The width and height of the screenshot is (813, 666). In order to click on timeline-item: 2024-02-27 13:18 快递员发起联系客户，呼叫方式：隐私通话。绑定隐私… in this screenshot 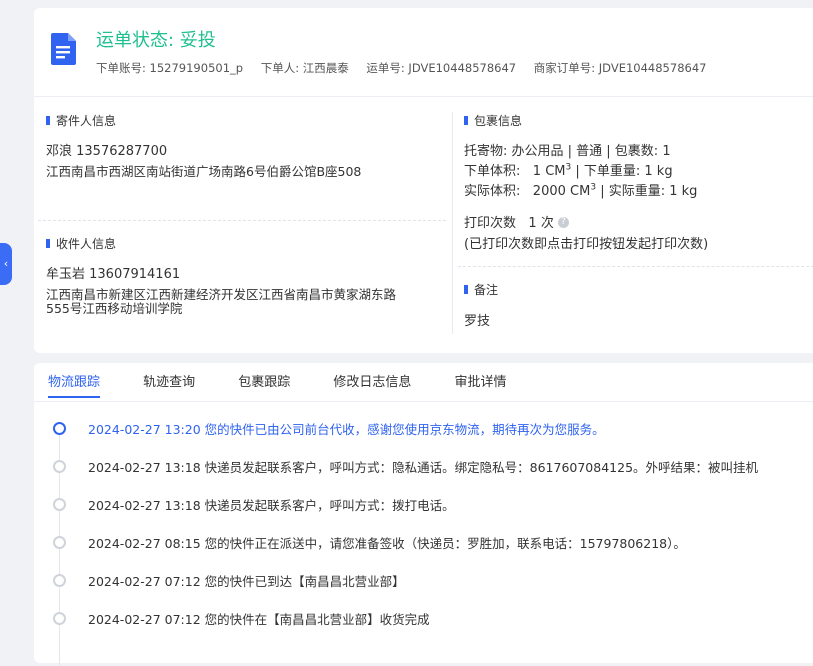, I will do `click(423, 467)`.